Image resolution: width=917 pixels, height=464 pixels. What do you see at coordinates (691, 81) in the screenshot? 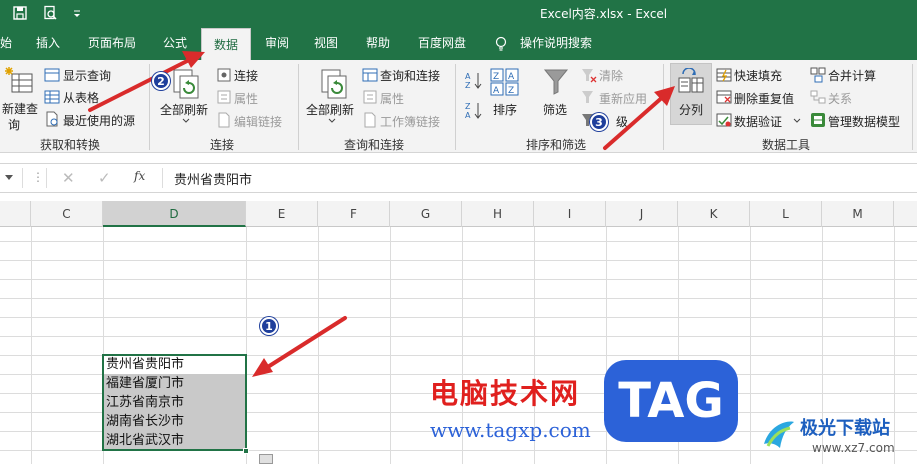
I see `text-to-columns-icon` at bounding box center [691, 81].